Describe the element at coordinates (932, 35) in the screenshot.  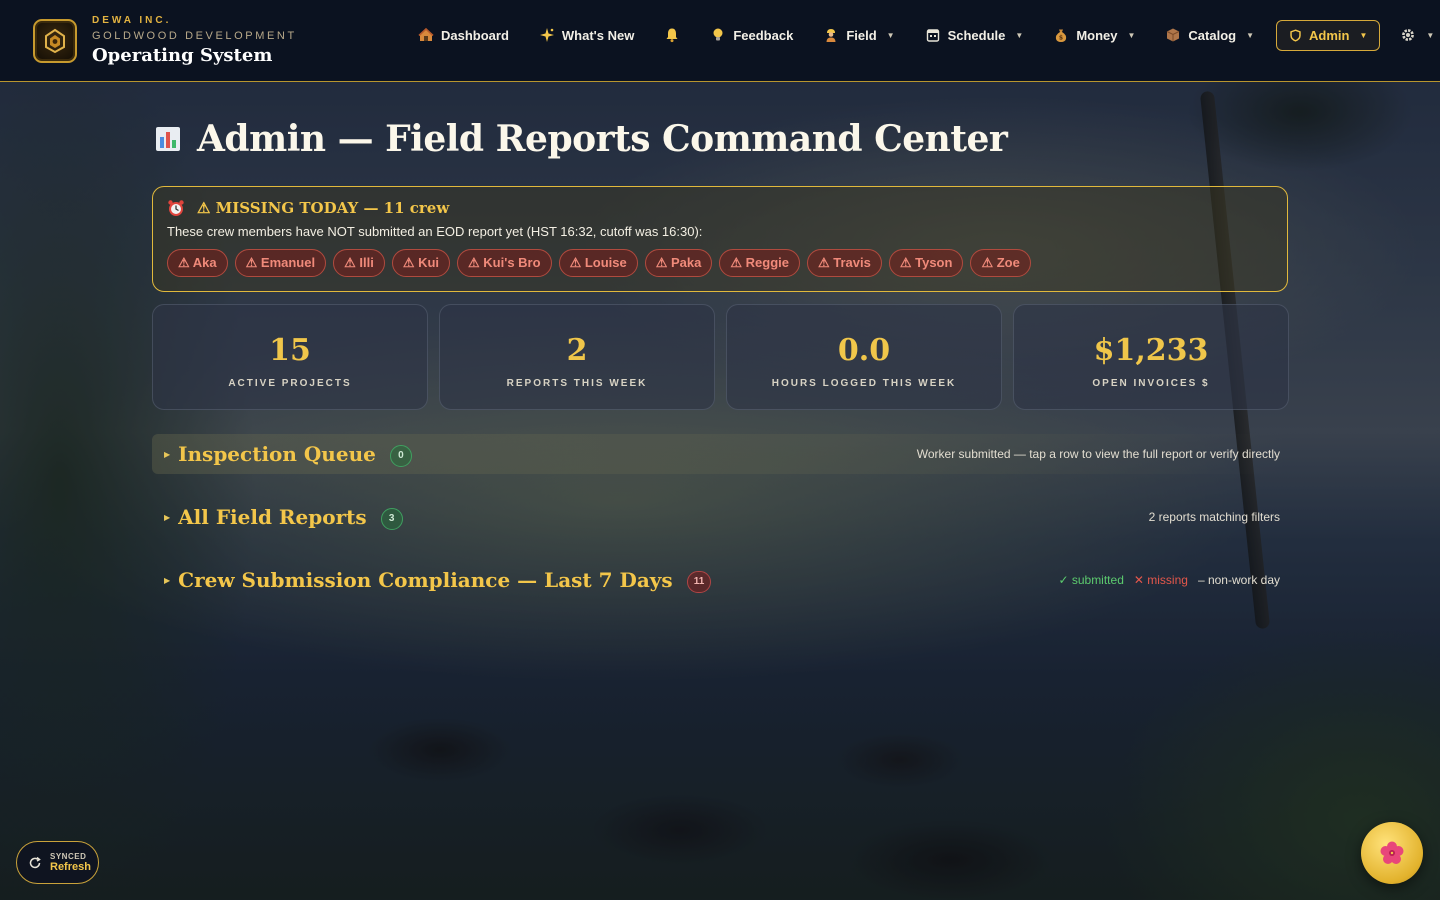
I see `calendar-icon` at that location.